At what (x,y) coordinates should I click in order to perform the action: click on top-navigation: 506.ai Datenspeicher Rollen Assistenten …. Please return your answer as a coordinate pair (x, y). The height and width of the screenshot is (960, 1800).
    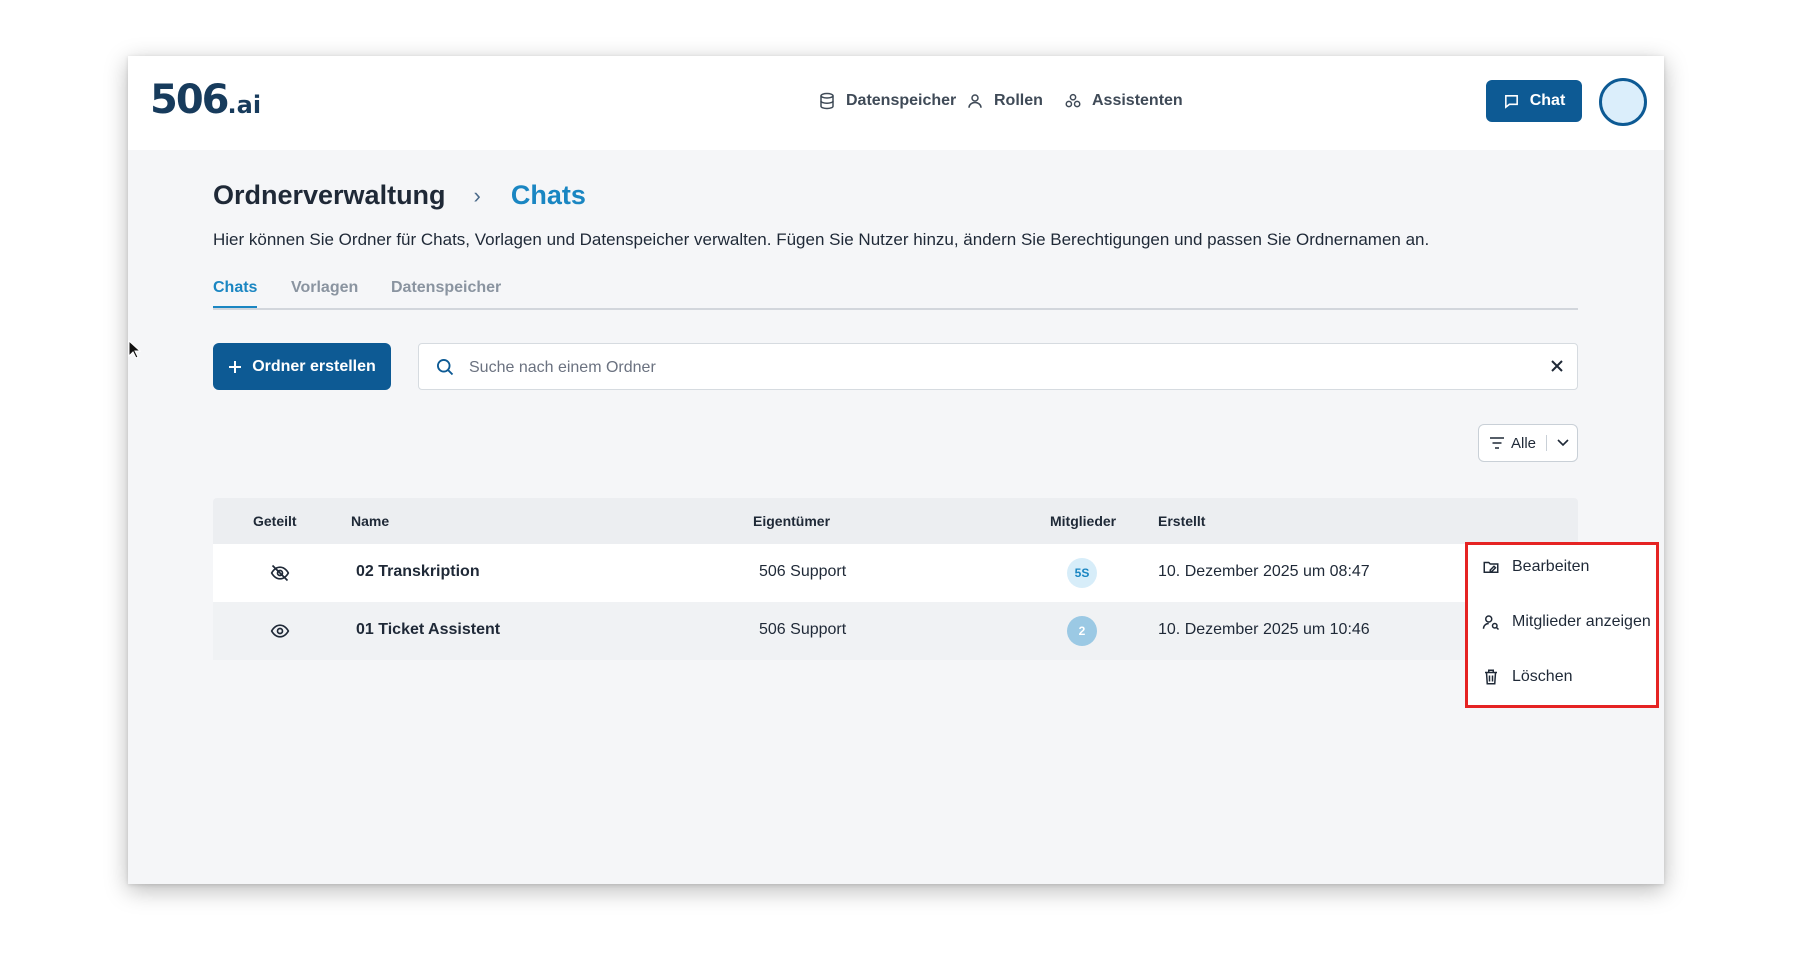
    Looking at the image, I should click on (896, 103).